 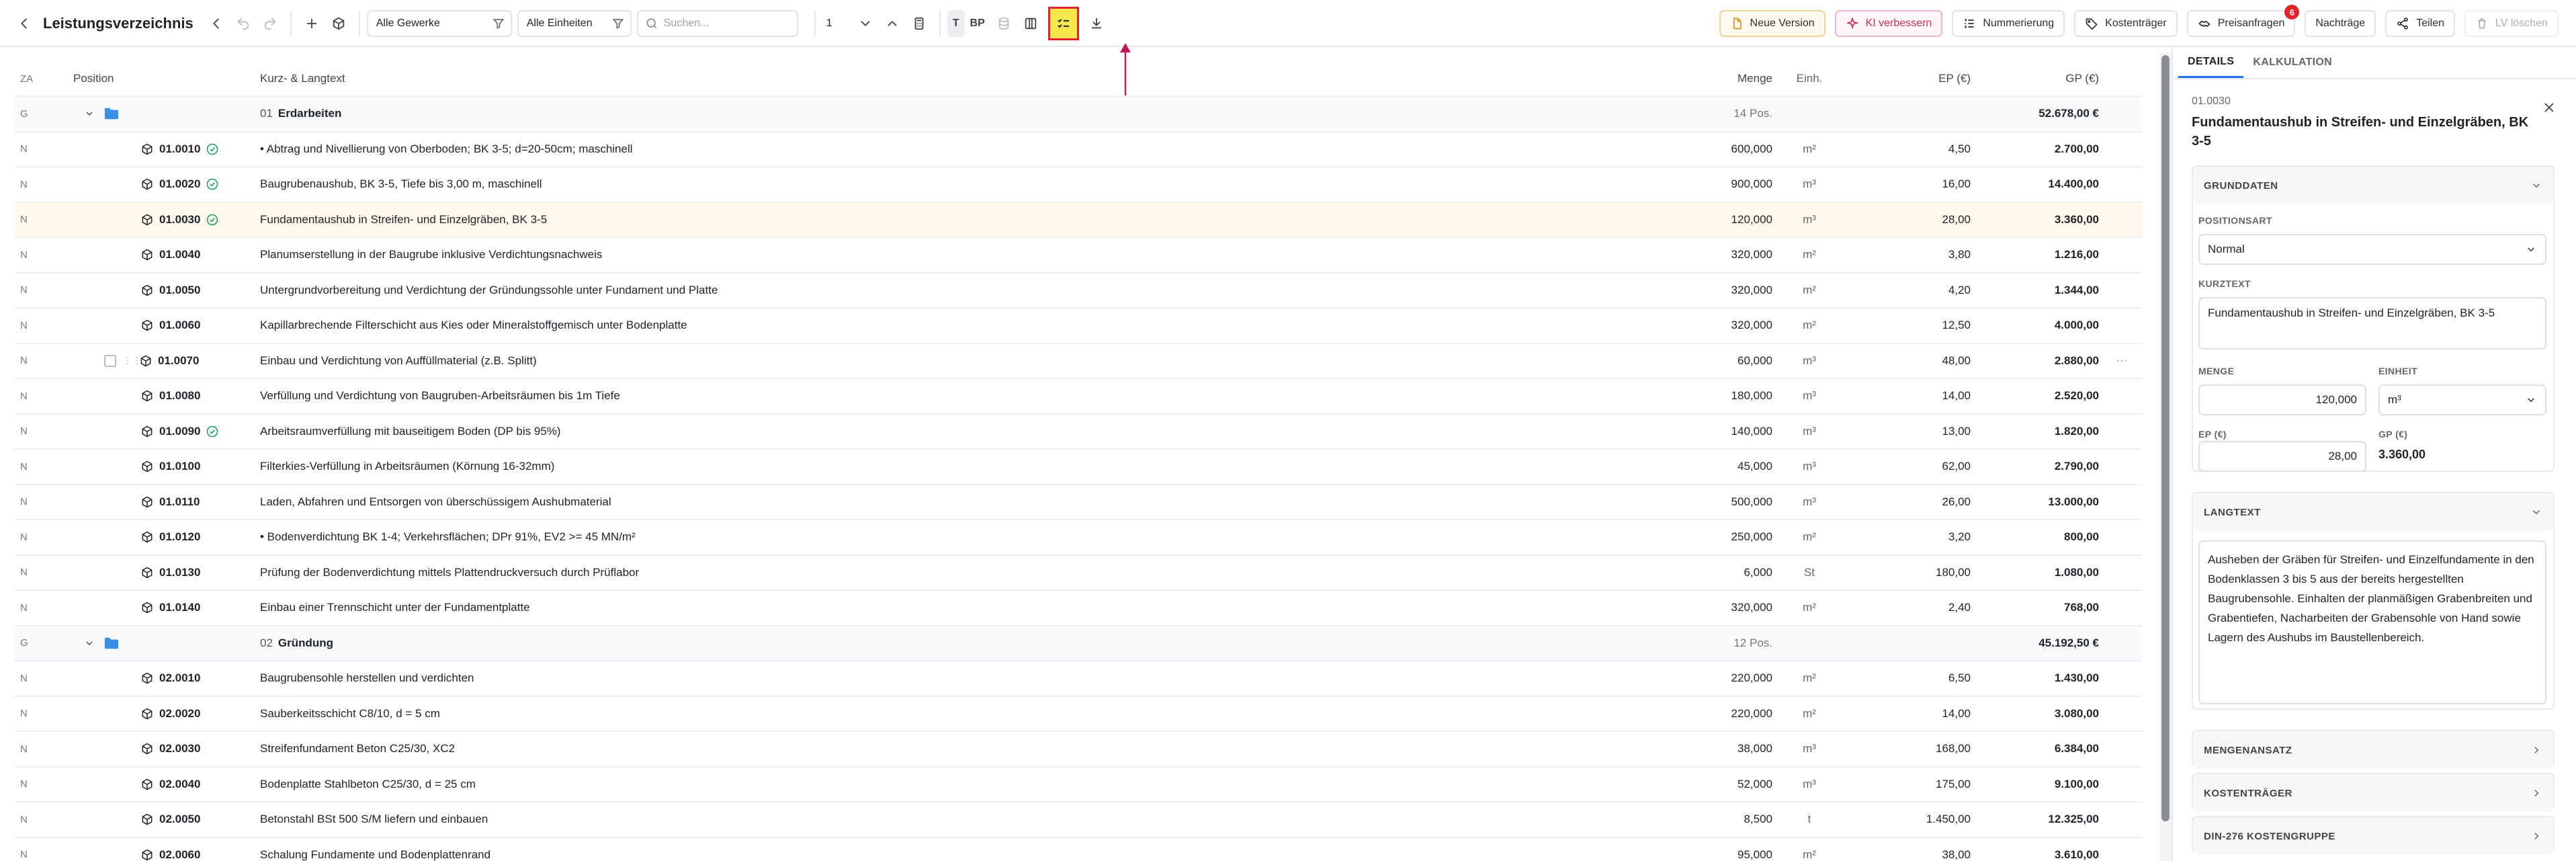 I want to click on menge-input: 120,000, so click(x=2282, y=399).